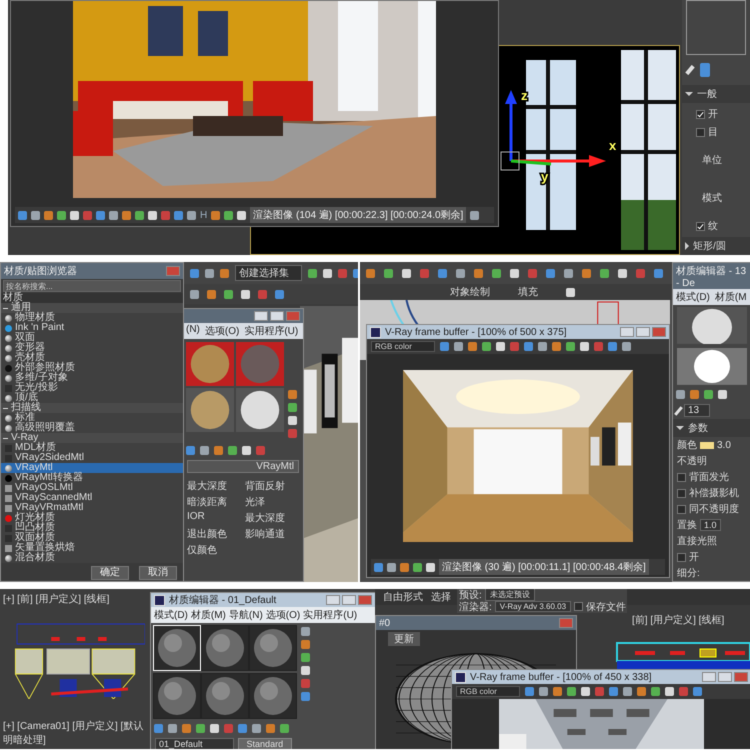  What do you see at coordinates (245, 615) in the screenshot?
I see `menu-item: 导航(N)` at bounding box center [245, 615].